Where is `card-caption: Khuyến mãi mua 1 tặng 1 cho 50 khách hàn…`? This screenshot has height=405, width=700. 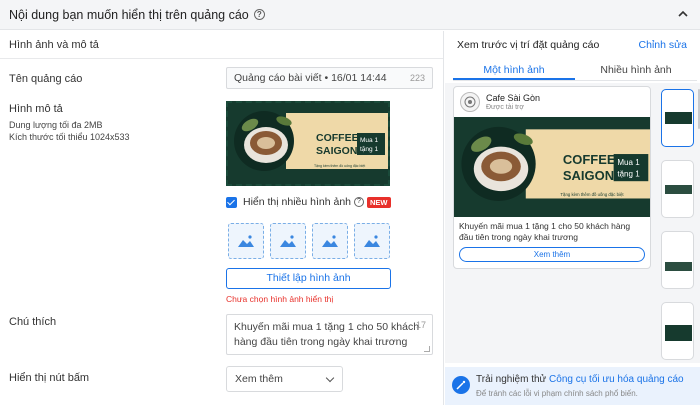 card-caption: Khuyến mãi mua 1 tặng 1 cho 50 khách hàn… is located at coordinates (545, 231).